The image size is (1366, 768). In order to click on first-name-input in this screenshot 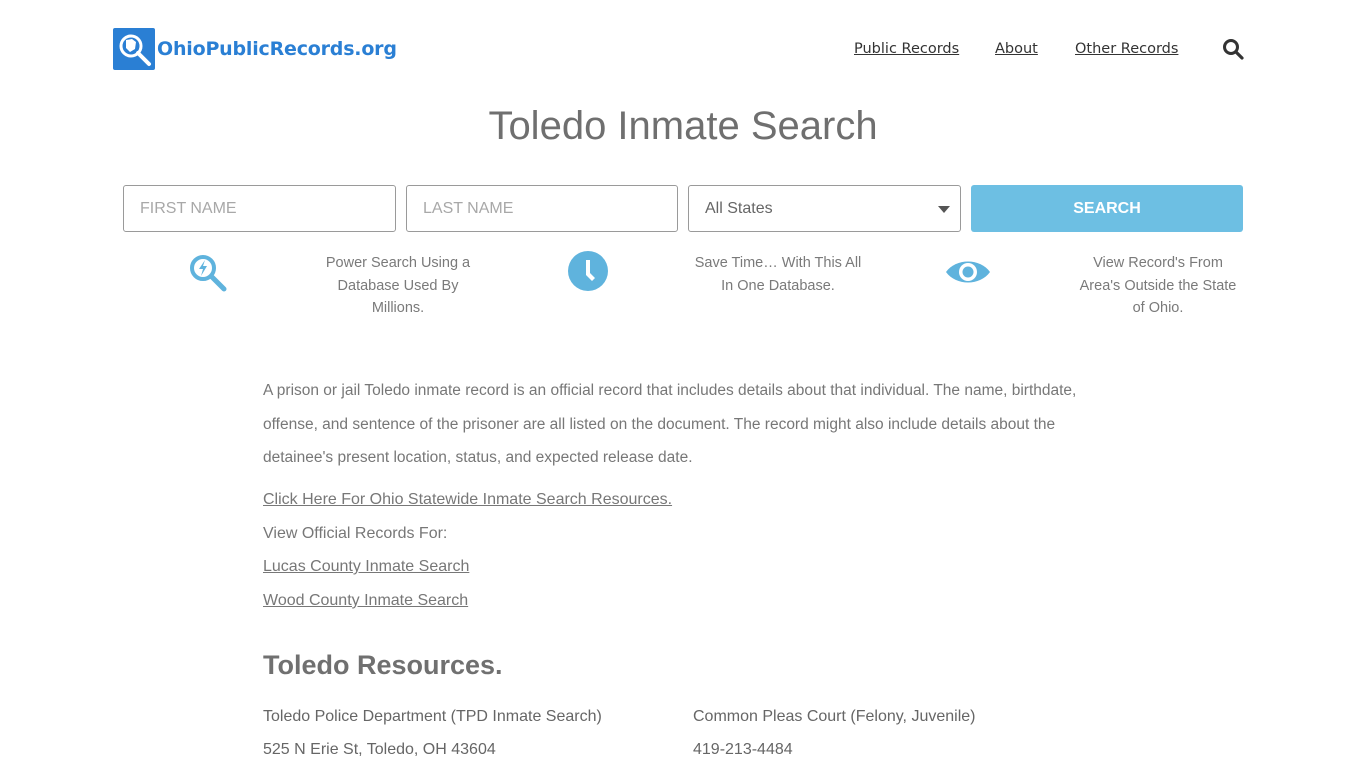, I will do `click(259, 208)`.